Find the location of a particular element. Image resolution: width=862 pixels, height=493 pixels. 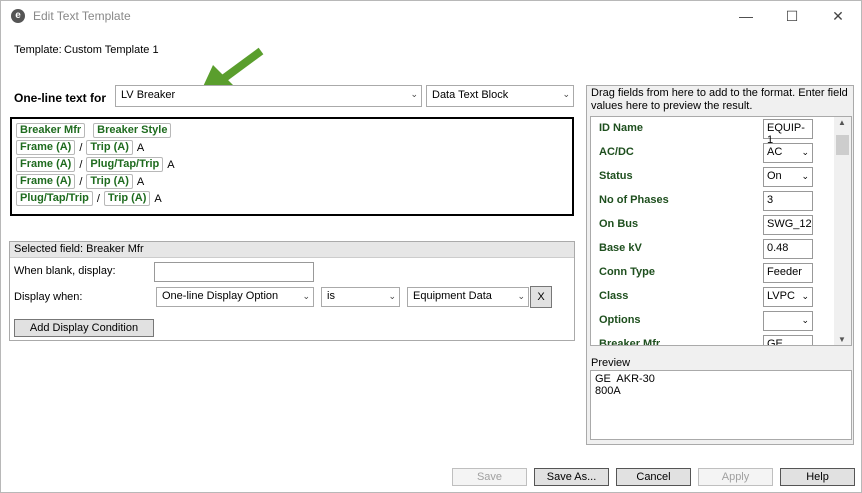

minimize-icon: — is located at coordinates (746, 16).